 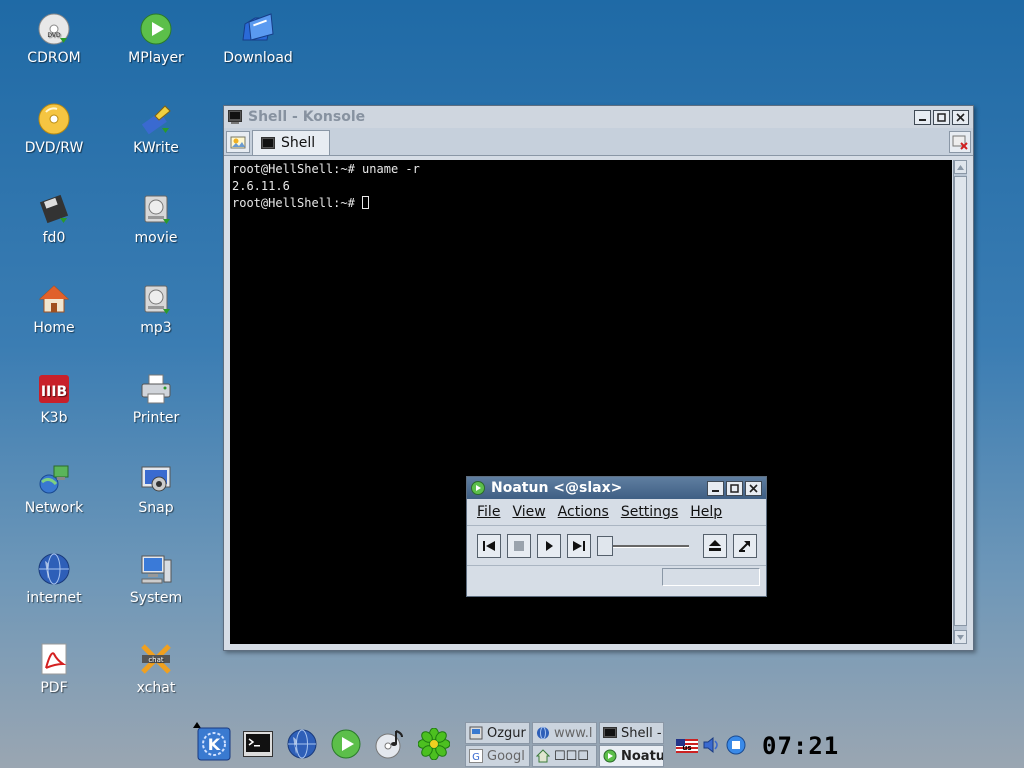 I want to click on skip-forward-icon, so click(x=579, y=545).